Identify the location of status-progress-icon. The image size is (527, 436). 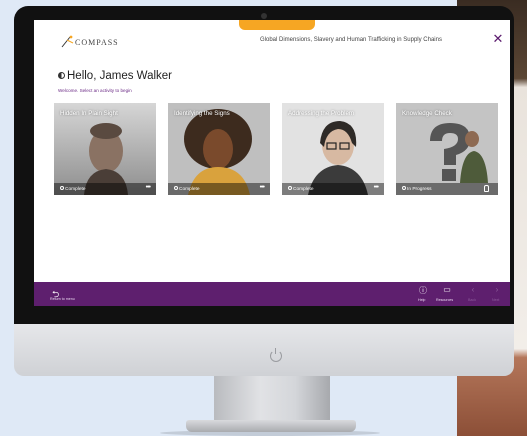
(404, 188).